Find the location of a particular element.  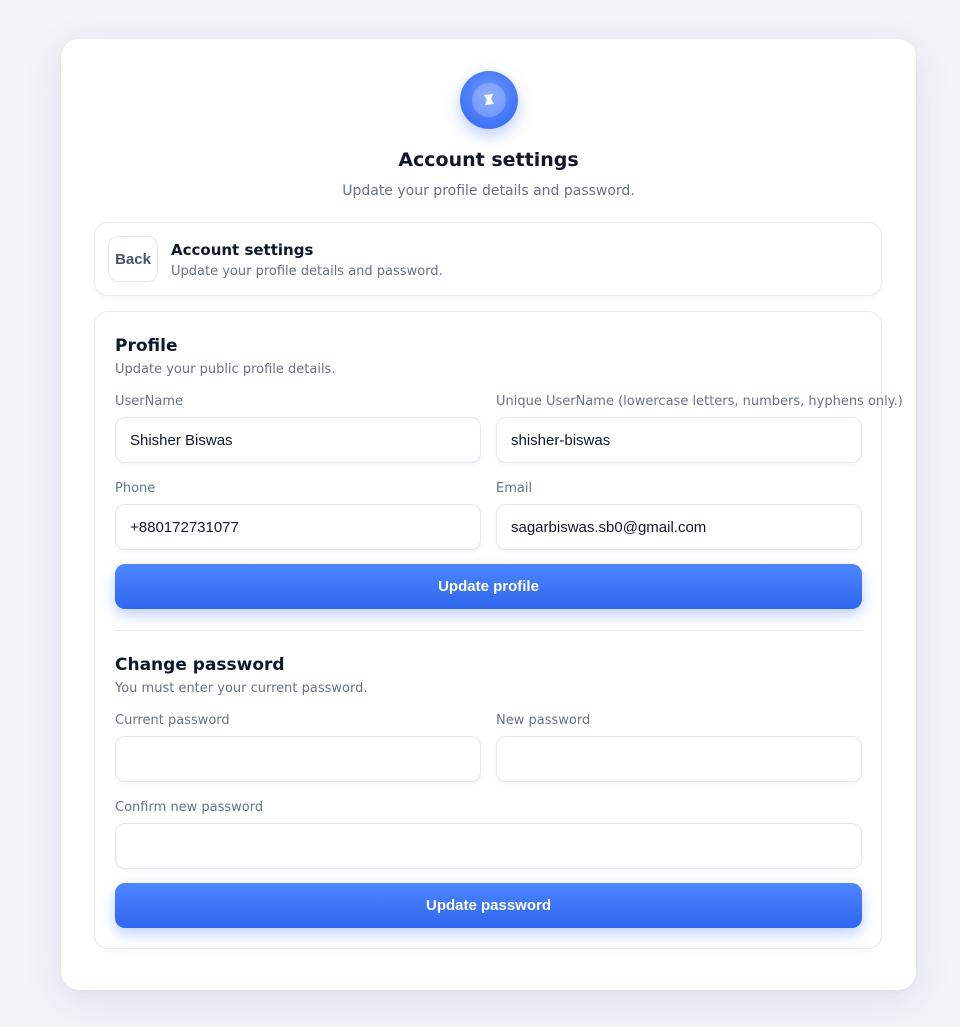

password-section-subtitle: You must enter your current password. is located at coordinates (241, 688).